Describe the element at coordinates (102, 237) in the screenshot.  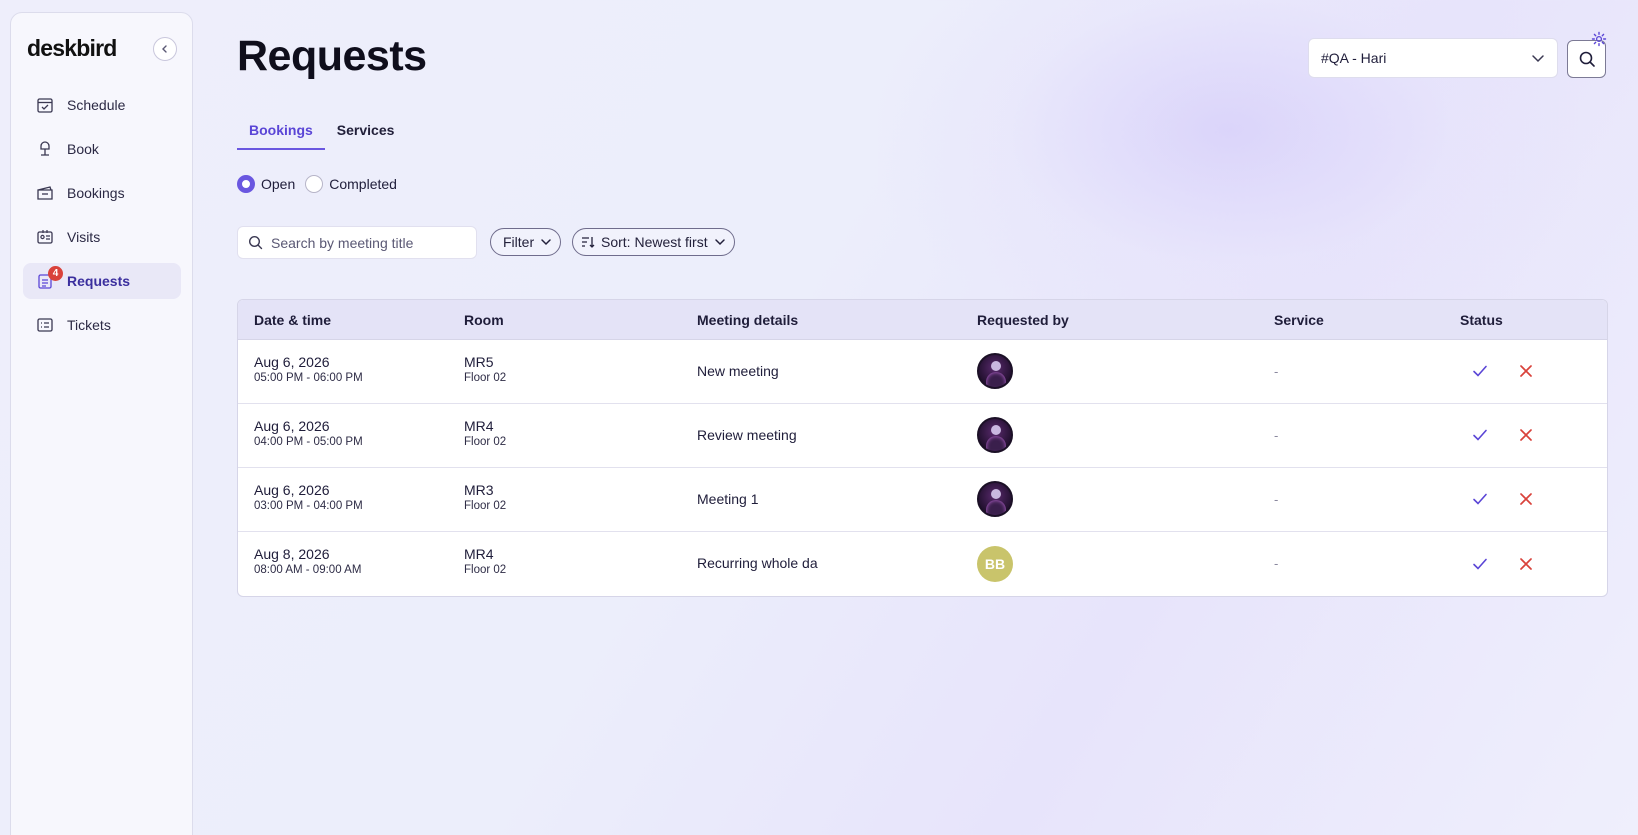
I see `sidebar-item-visits: Visits` at that location.